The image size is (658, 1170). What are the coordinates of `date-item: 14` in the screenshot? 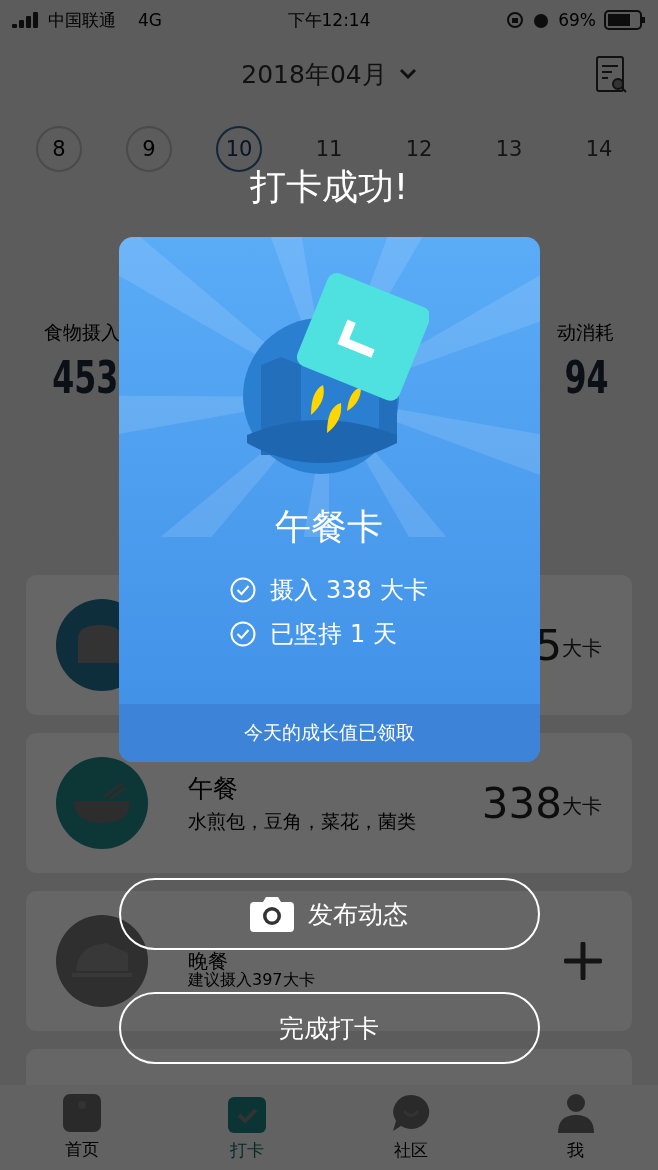 It's located at (599, 149).